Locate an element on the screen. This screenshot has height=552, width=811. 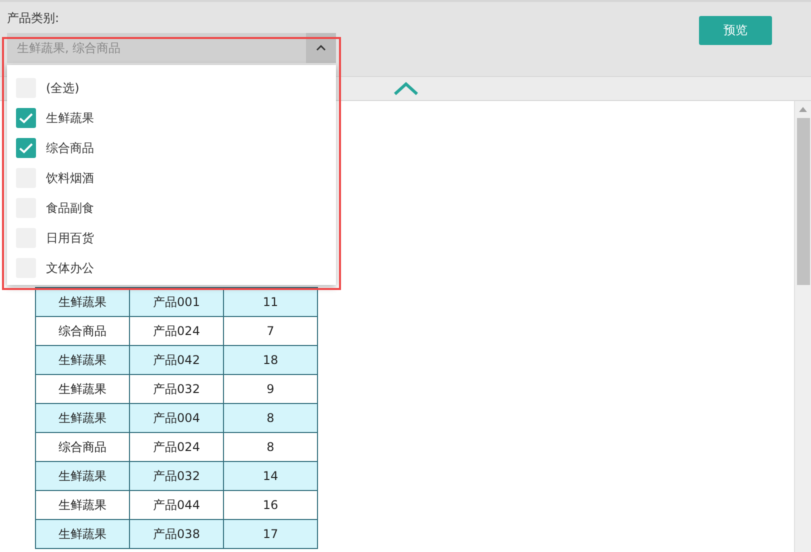
table-cell: 7 is located at coordinates (271, 331).